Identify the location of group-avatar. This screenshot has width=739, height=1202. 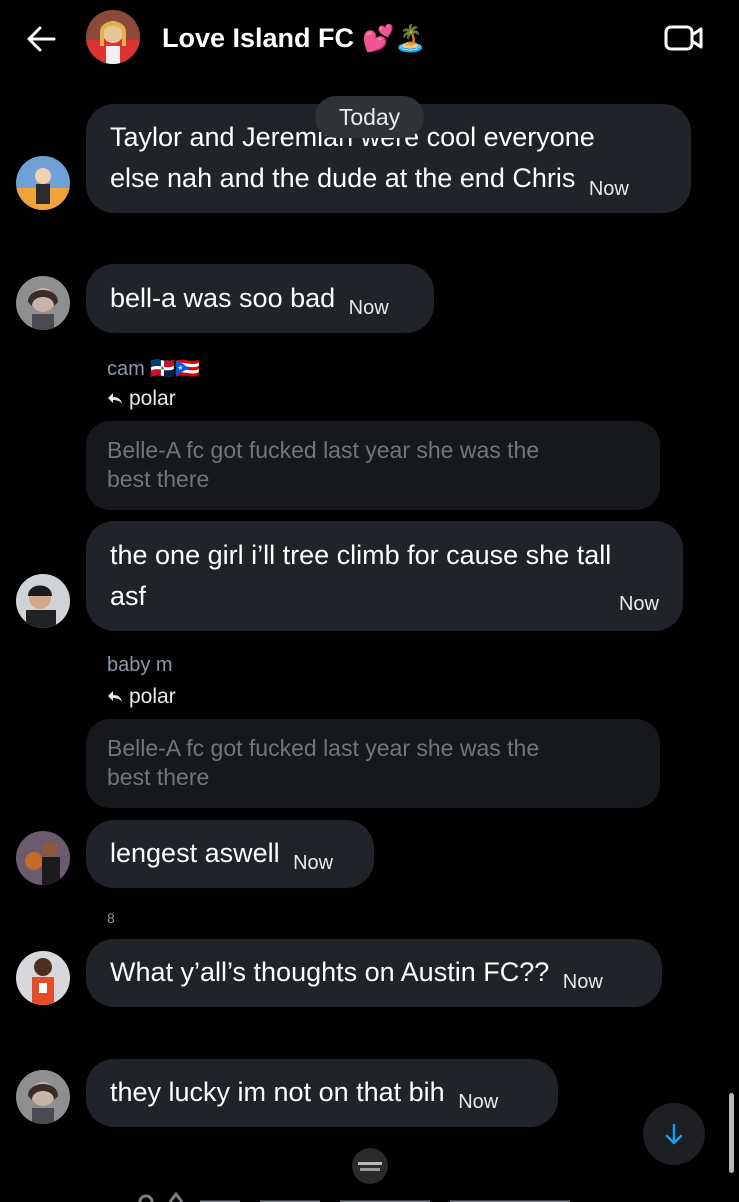
(113, 37).